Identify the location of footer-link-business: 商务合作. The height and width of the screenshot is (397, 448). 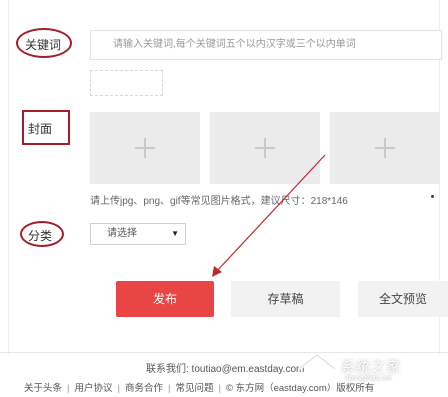
(144, 388).